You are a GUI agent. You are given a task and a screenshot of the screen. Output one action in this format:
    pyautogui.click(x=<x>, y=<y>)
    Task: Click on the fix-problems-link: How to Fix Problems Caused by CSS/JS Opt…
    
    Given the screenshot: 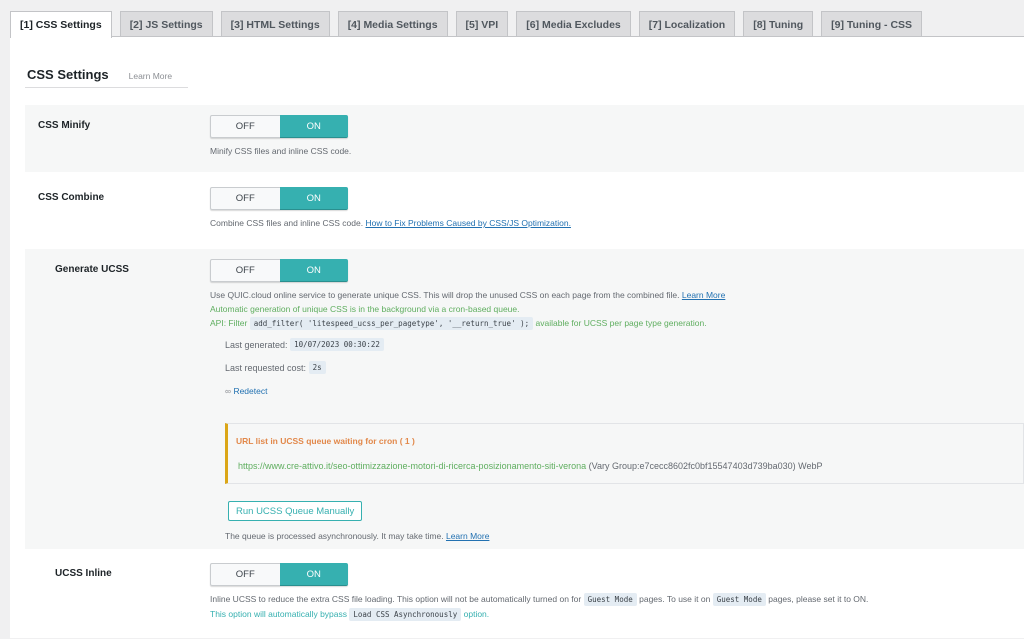 What is the action you would take?
    pyautogui.click(x=468, y=223)
    